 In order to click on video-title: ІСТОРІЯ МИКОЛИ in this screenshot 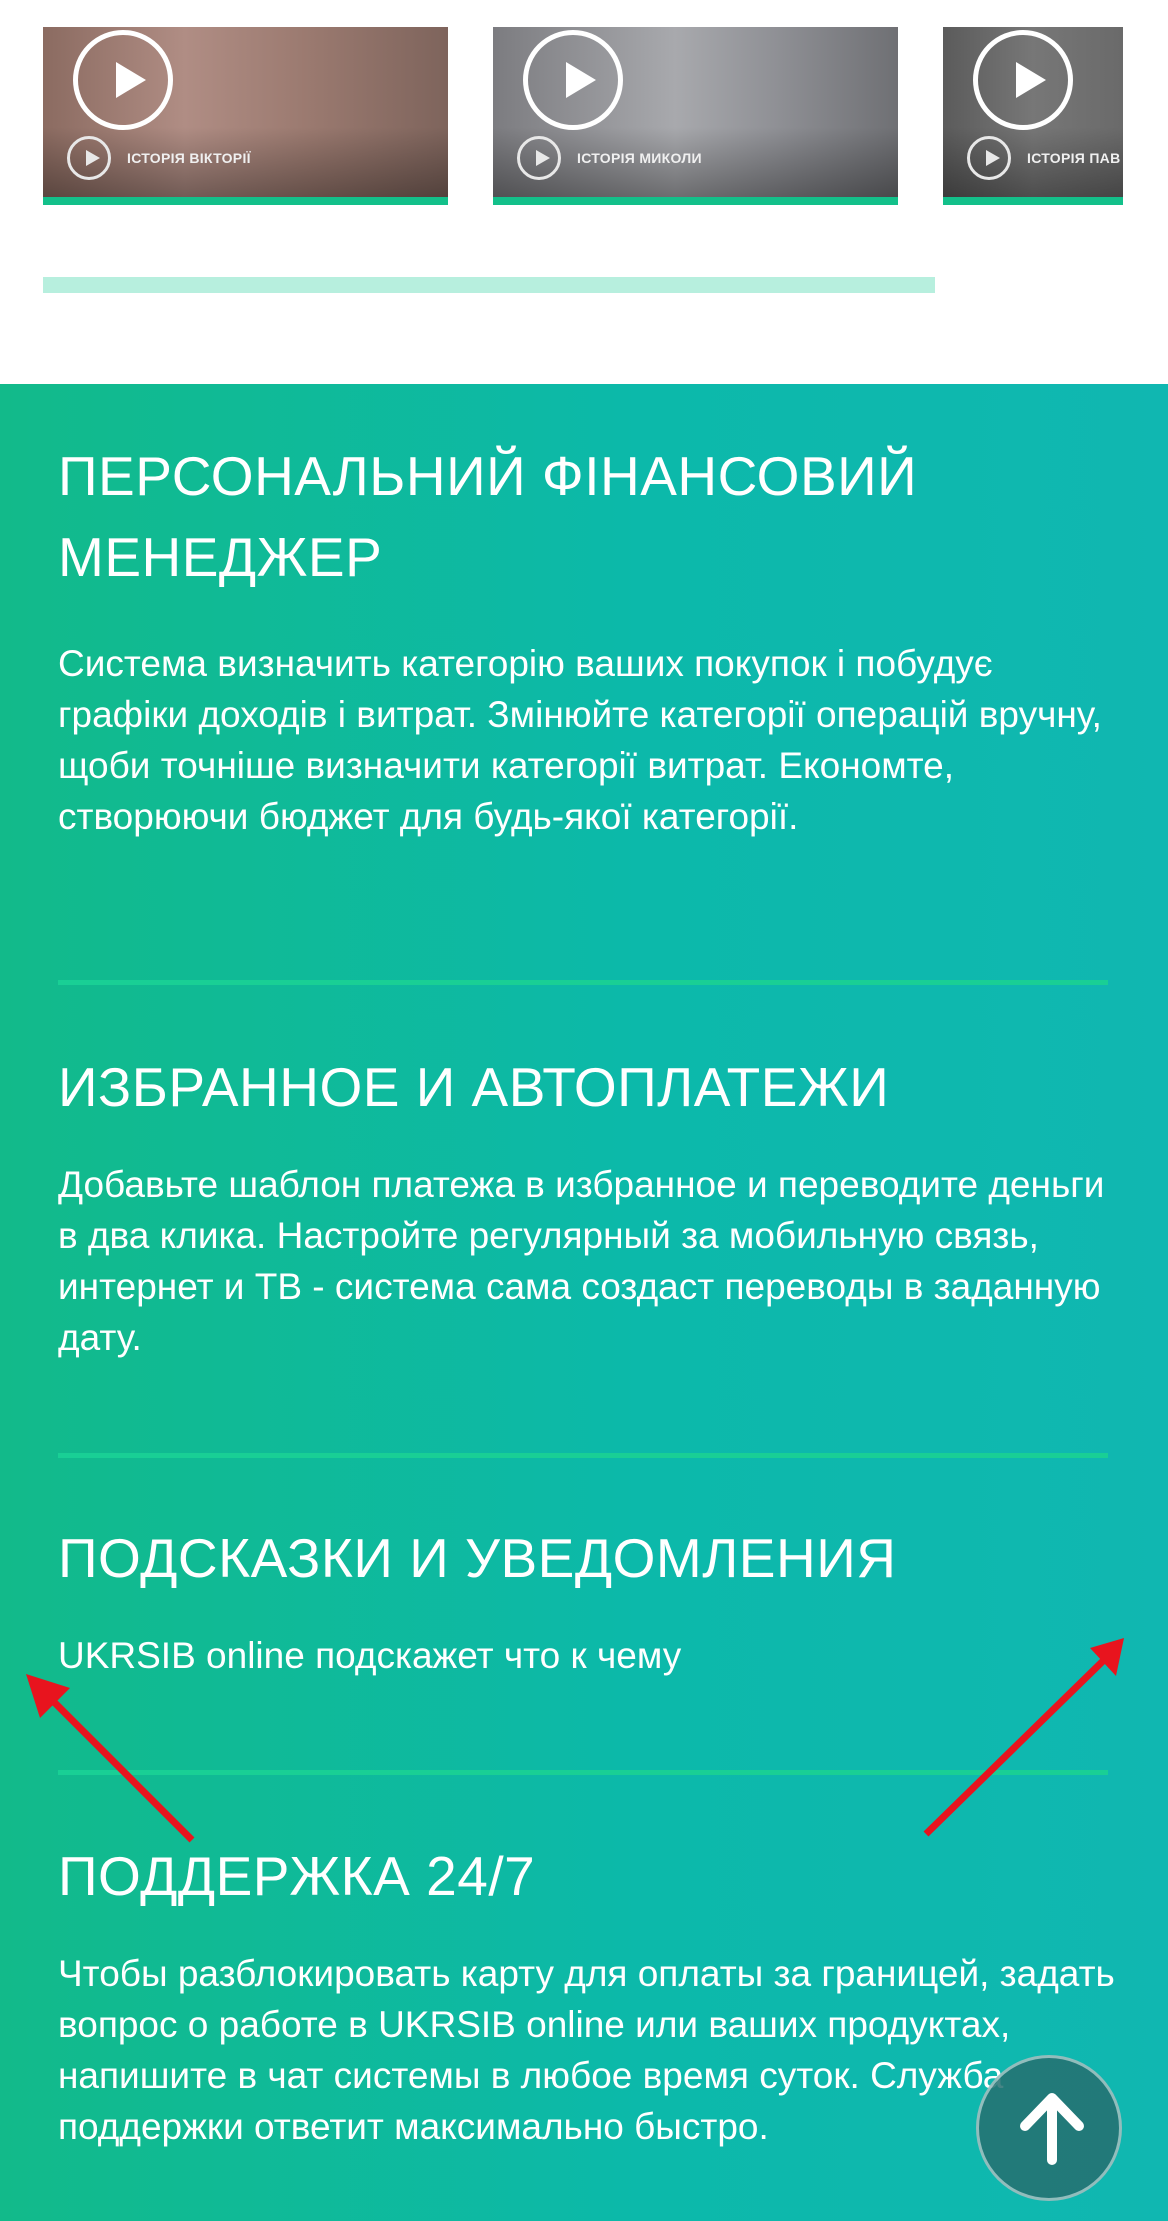, I will do `click(639, 158)`.